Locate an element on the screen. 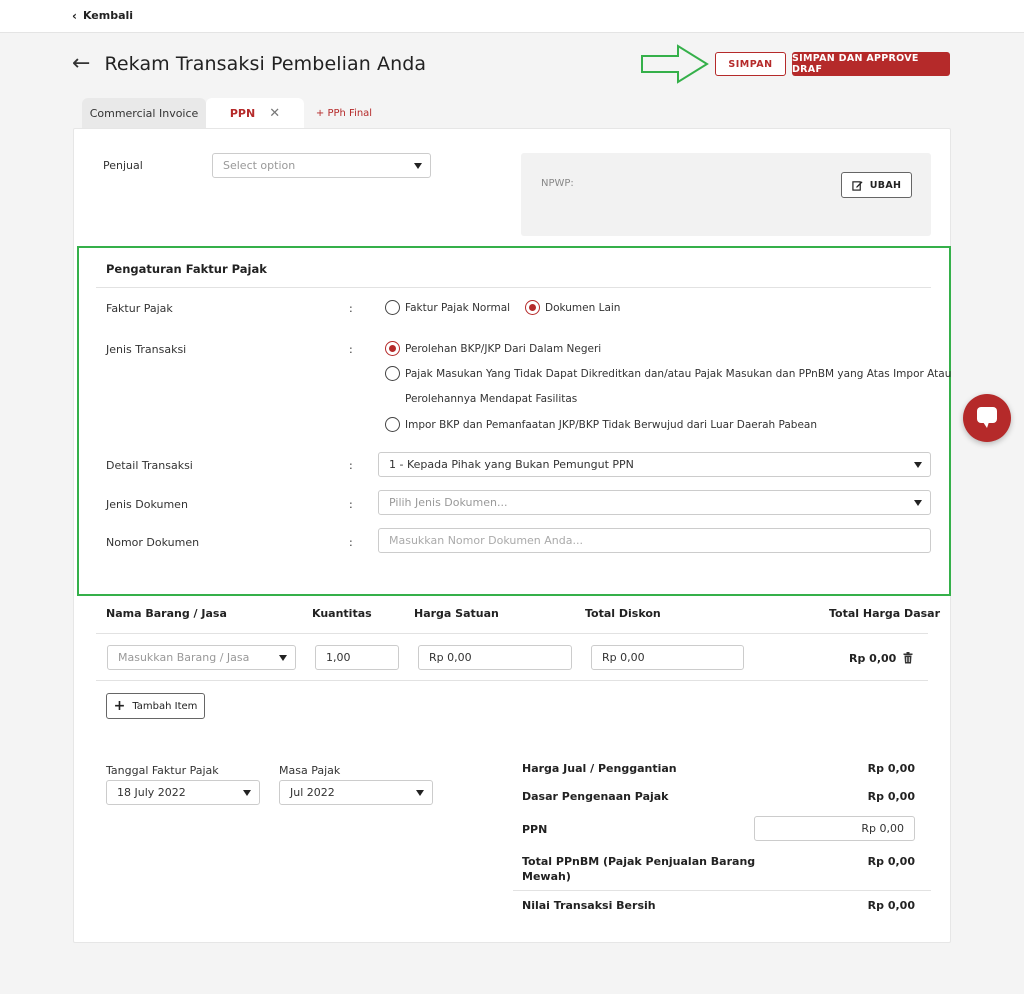 The image size is (1024, 994). jenis-dokumen-label: Jenis Dokumen is located at coordinates (147, 504).